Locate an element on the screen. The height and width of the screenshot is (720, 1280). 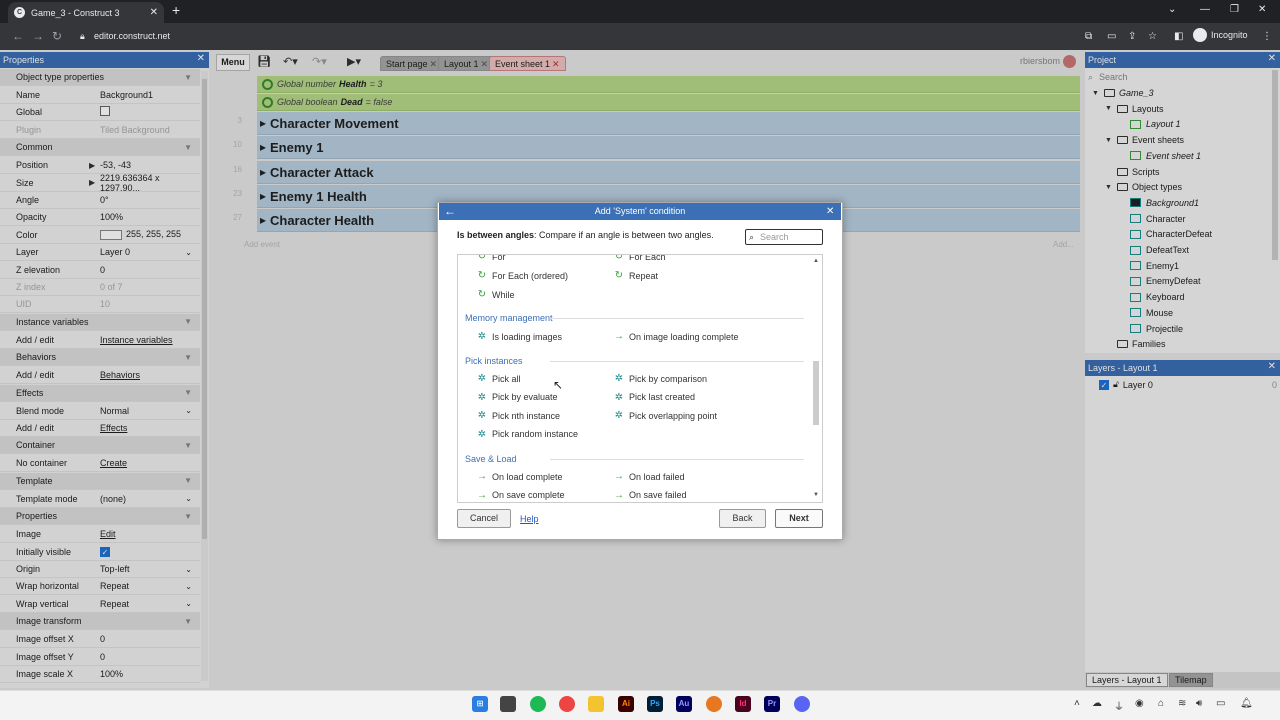
condition-label: Pick by comparison is located at coordinates (668, 378).